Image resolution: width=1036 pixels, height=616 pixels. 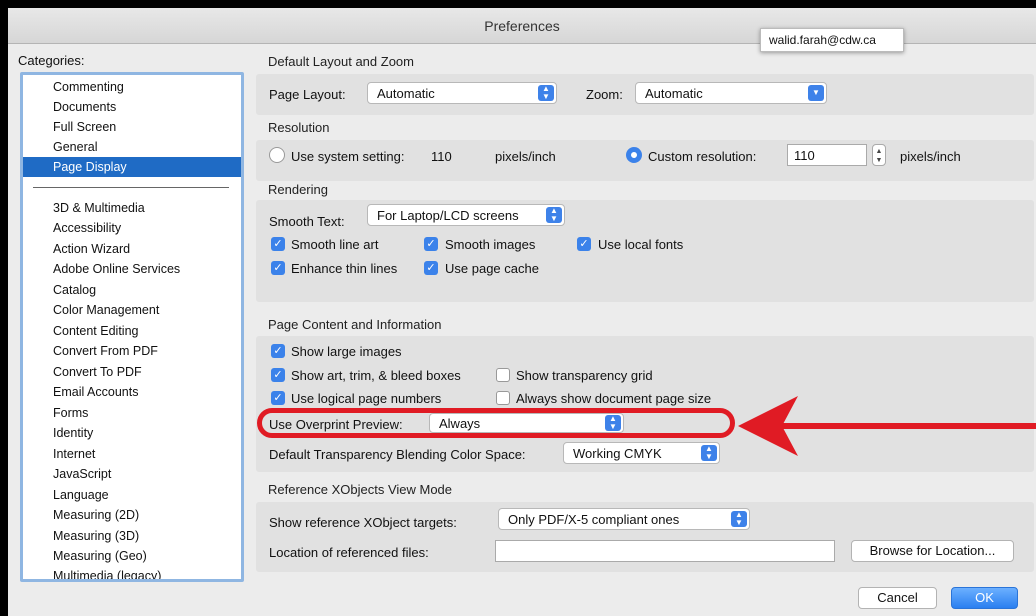 I want to click on xobject-targets-label: Show reference XObject targets:, so click(x=363, y=522).